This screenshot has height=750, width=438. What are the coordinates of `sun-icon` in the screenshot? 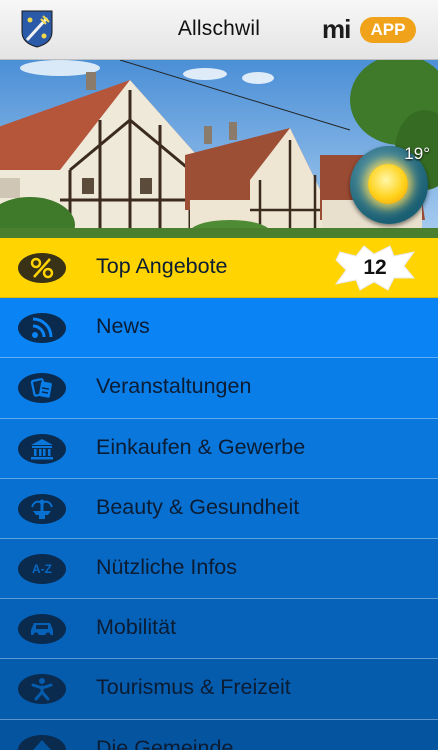 It's located at (388, 184).